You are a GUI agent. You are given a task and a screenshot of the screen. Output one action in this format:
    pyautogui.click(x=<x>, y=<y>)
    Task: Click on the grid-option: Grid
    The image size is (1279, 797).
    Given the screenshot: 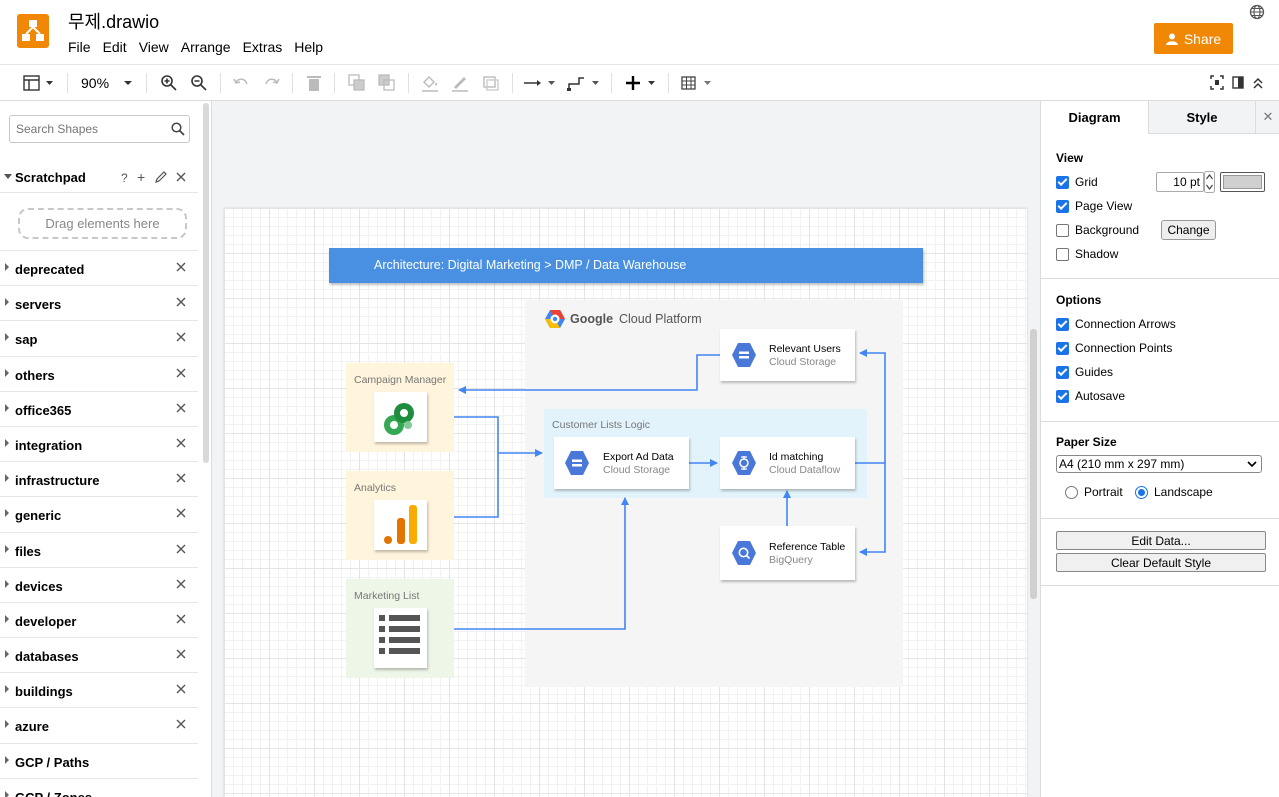 What is the action you would take?
    pyautogui.click(x=1077, y=182)
    